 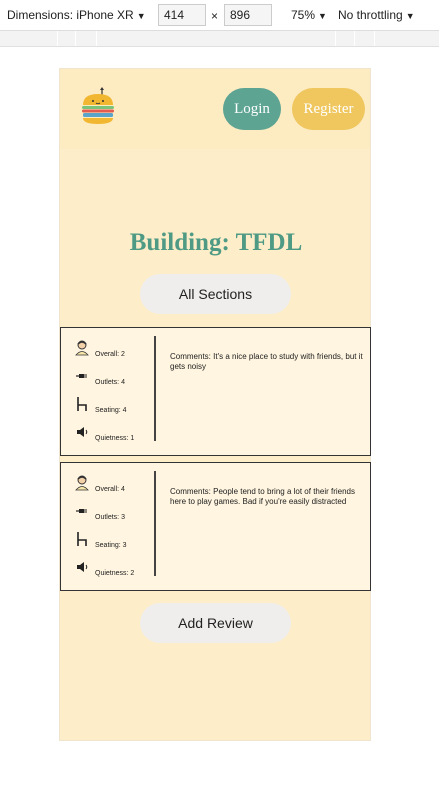 What do you see at coordinates (215, 623) in the screenshot?
I see `add-review-button: Add Review` at bounding box center [215, 623].